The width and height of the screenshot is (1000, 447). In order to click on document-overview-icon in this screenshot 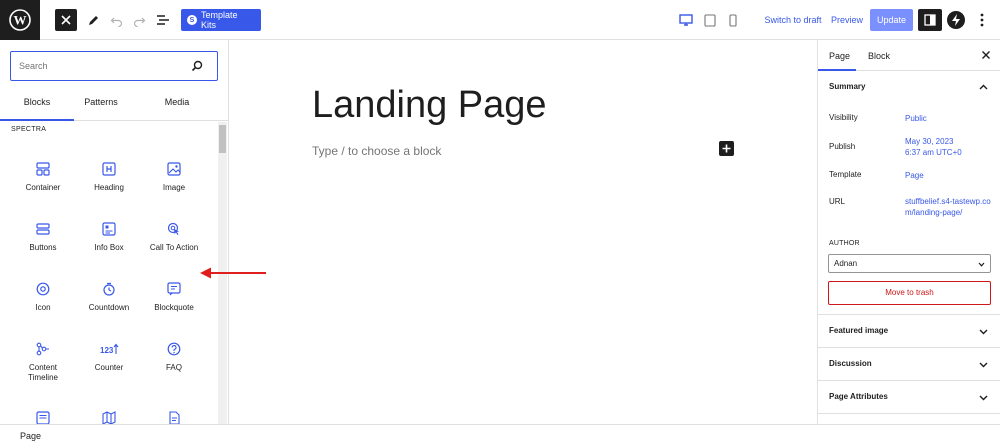, I will do `click(163, 20)`.